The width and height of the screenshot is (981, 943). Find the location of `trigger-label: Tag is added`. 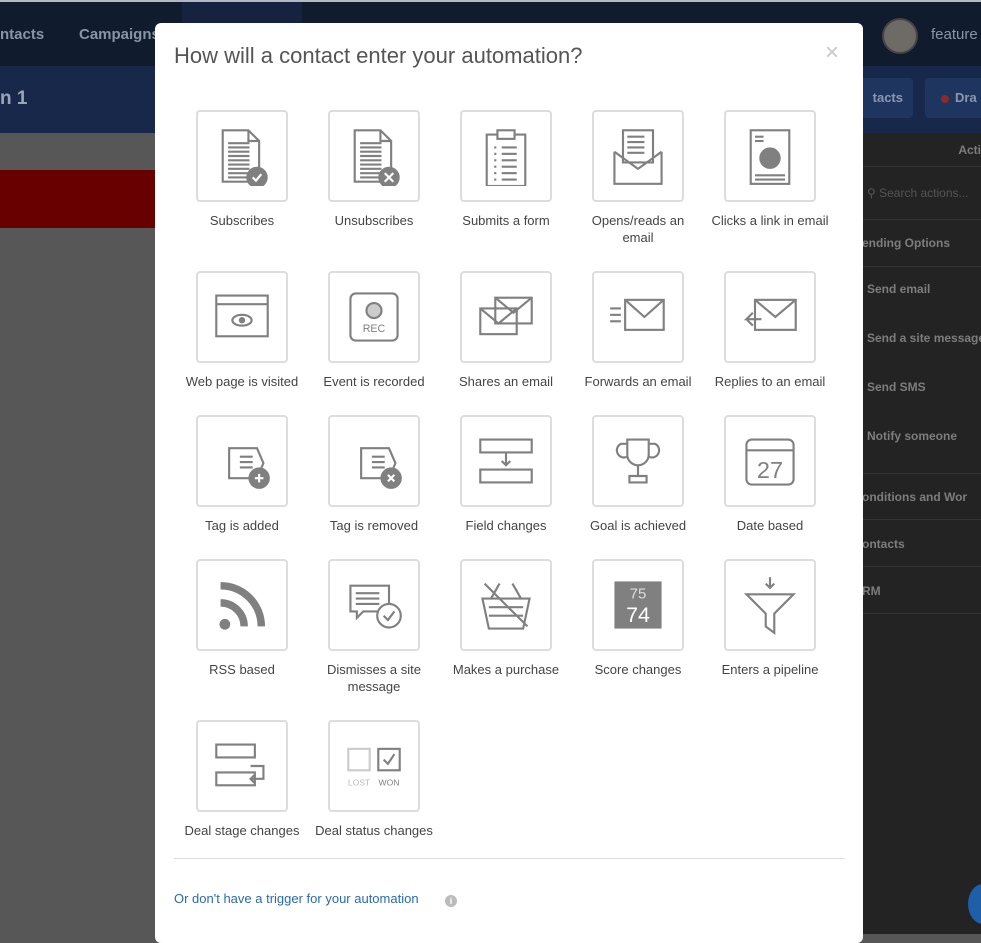

trigger-label: Tag is added is located at coordinates (242, 525).